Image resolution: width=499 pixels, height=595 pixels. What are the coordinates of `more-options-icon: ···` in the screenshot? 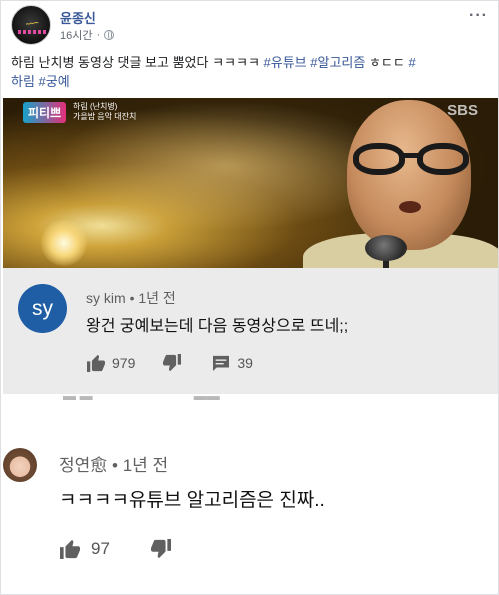 It's located at (478, 16).